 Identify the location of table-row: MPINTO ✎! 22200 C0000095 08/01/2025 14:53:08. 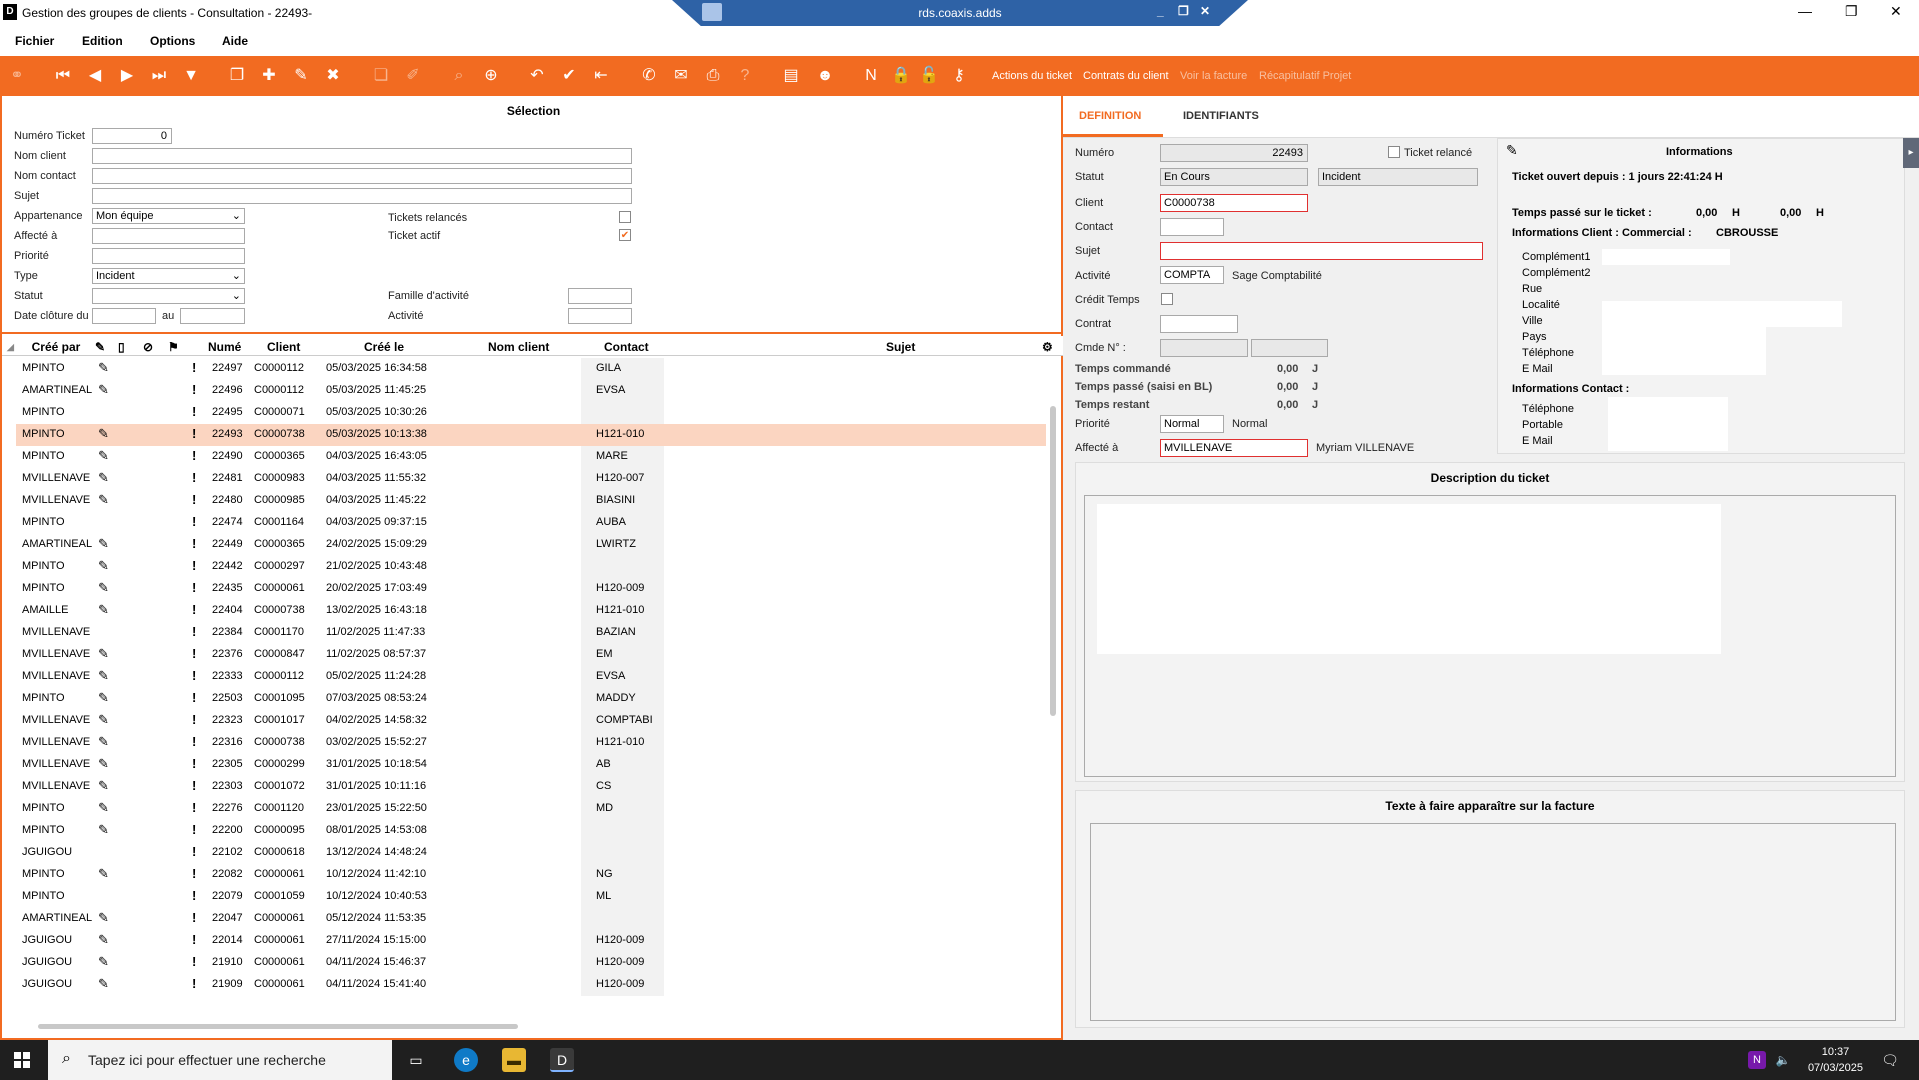
(531, 831).